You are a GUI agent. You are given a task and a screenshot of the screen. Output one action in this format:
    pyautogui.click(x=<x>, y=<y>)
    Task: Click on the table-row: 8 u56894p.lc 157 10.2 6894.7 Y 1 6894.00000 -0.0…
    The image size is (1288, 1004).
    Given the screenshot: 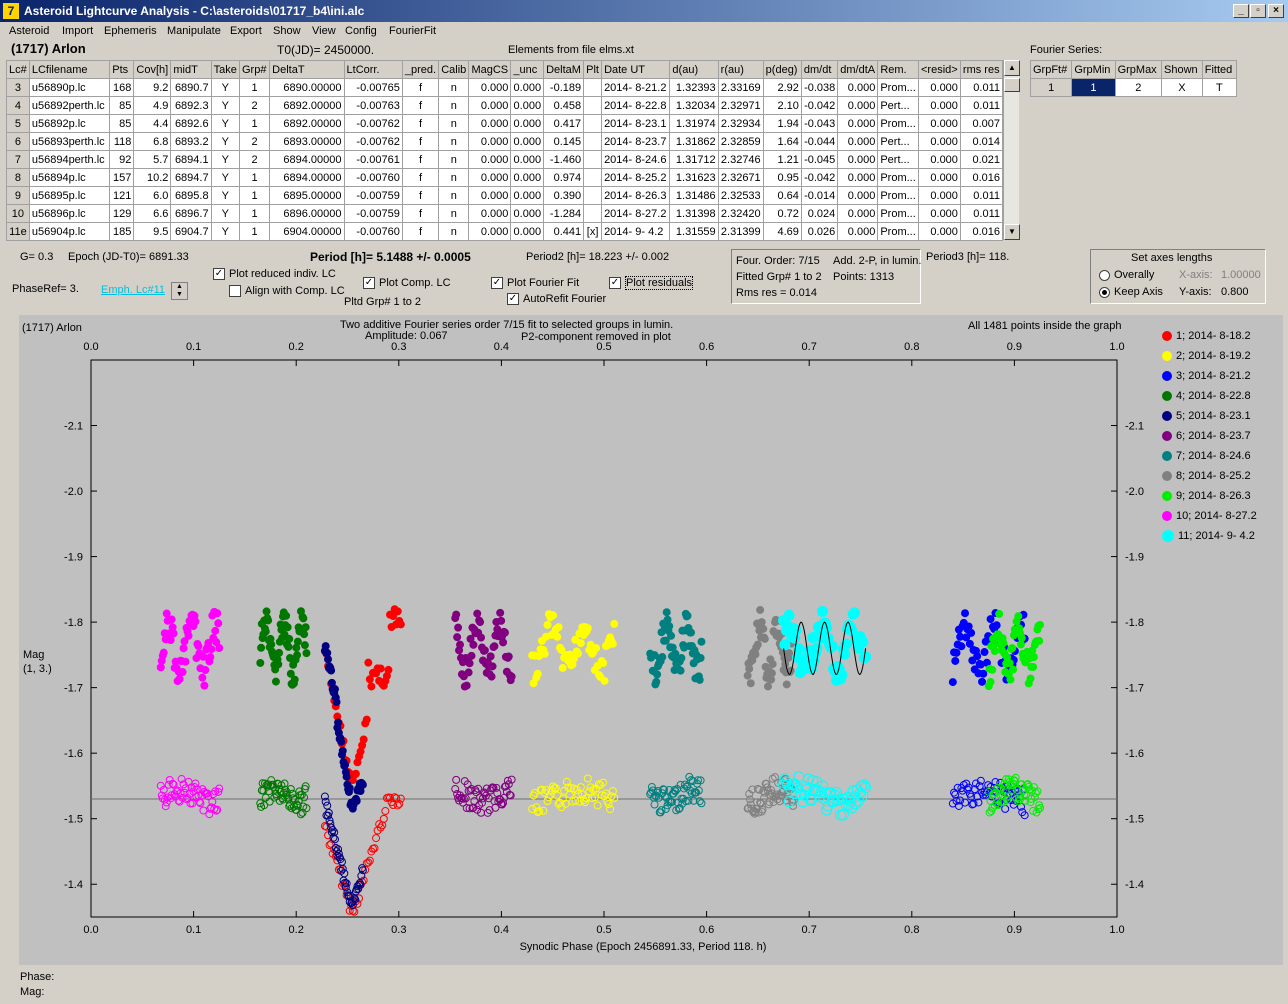 What is the action you would take?
    pyautogui.click(x=505, y=177)
    